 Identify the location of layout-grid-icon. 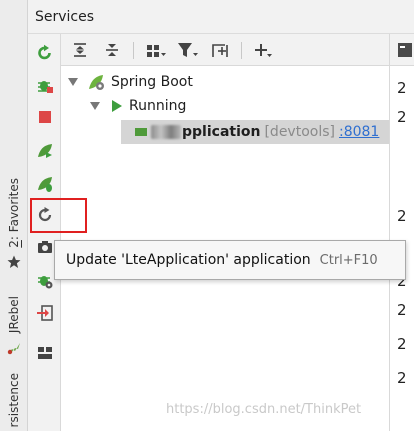
(45, 353).